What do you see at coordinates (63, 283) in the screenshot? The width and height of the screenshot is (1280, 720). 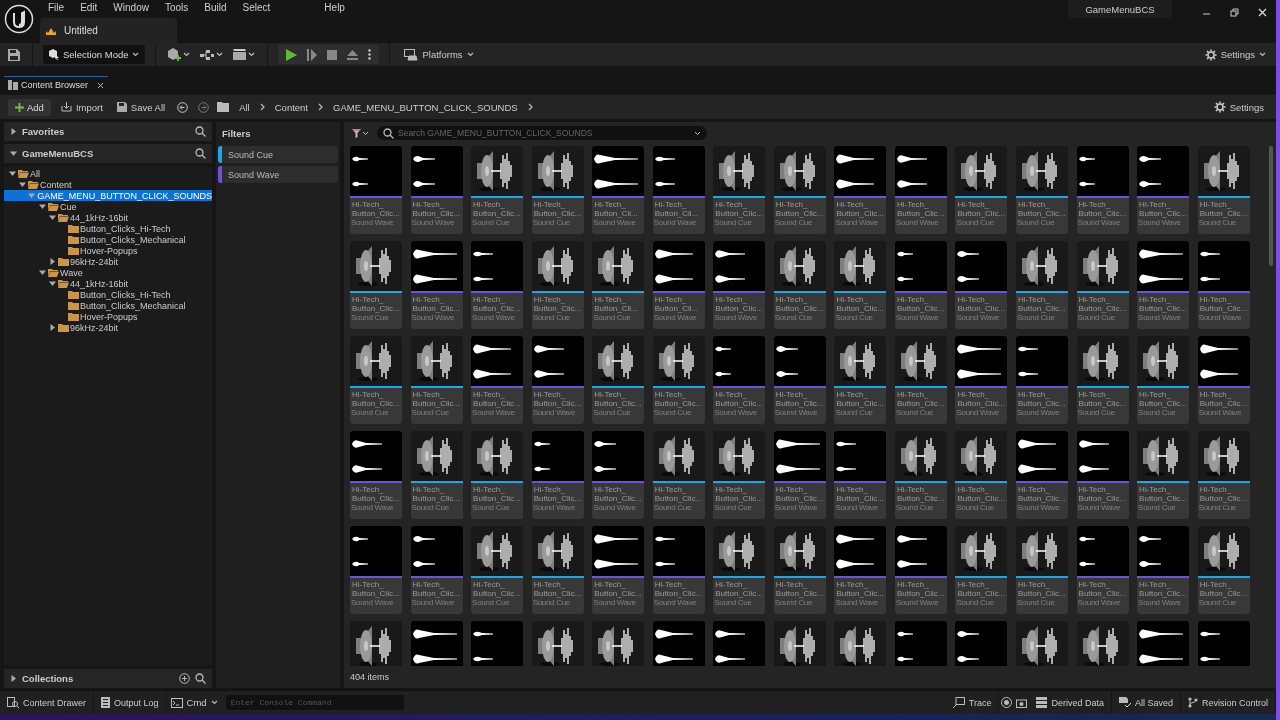 I see `open-folder-icon` at bounding box center [63, 283].